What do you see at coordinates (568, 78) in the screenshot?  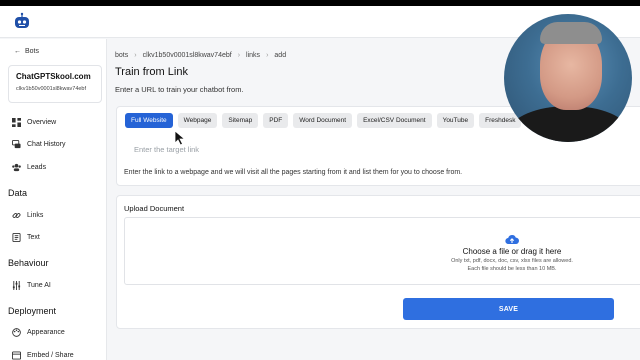 I see `presenter-webcam` at bounding box center [568, 78].